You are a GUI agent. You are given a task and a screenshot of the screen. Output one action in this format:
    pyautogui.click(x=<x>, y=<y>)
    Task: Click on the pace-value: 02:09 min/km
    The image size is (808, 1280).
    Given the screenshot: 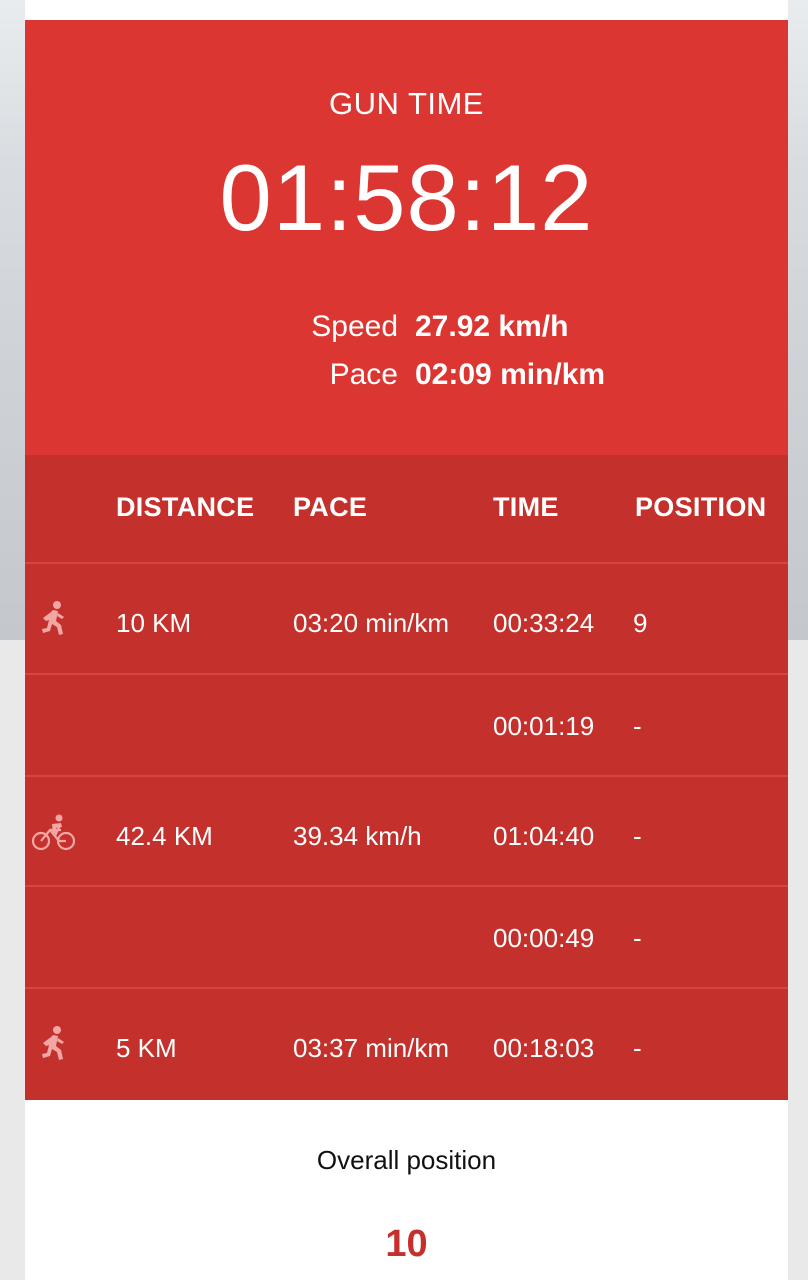 What is the action you would take?
    pyautogui.click(x=510, y=374)
    